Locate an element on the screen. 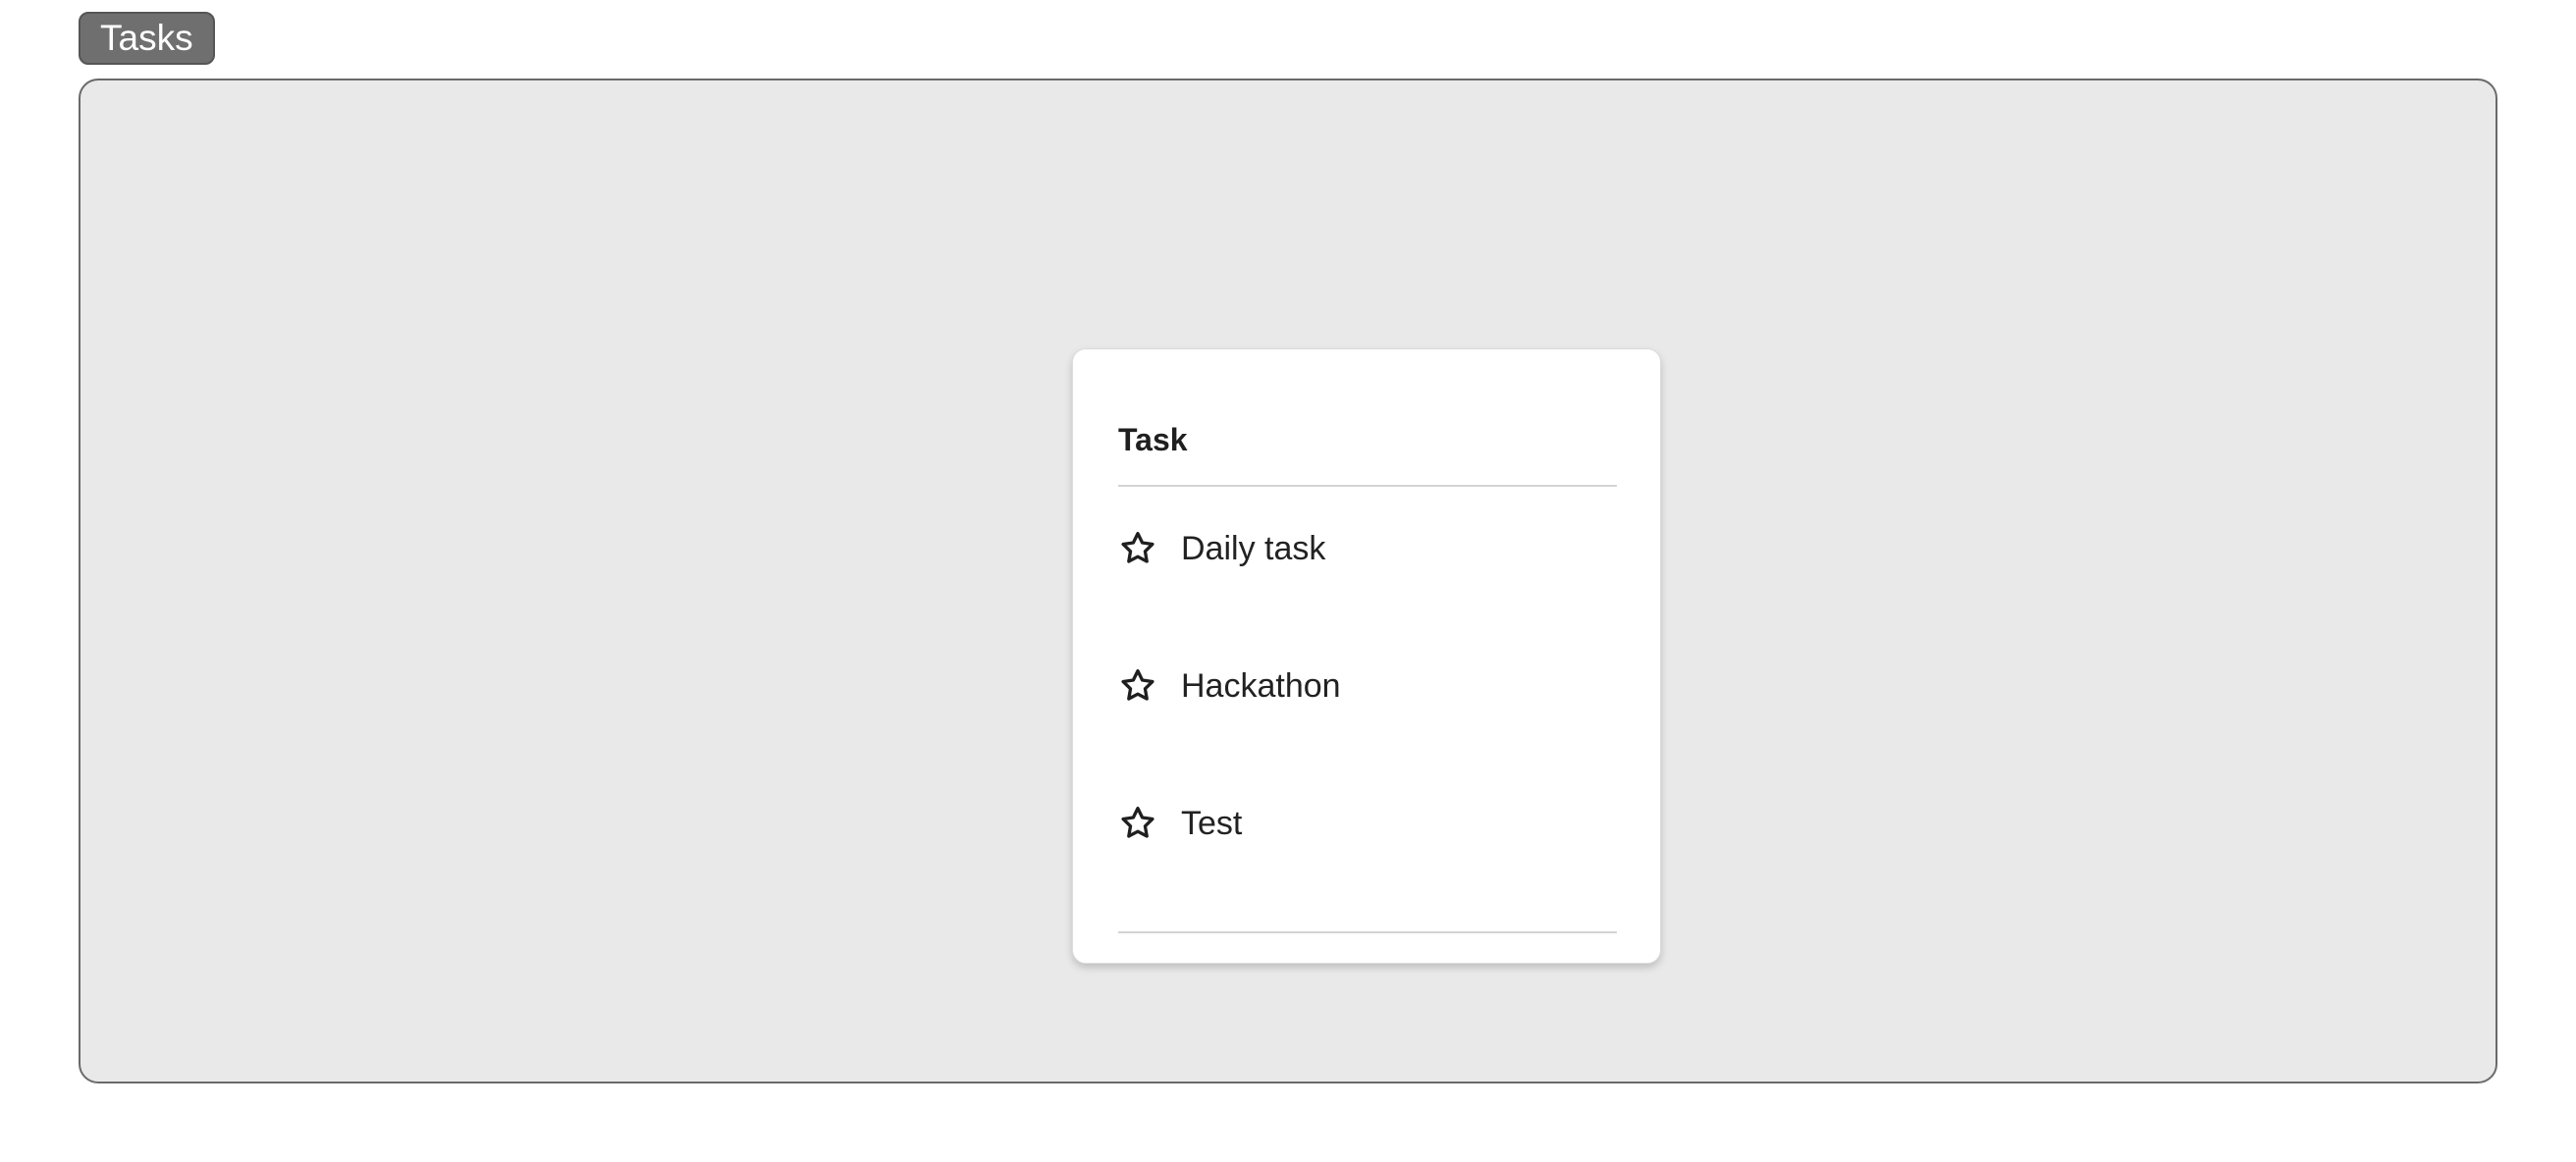  task-label: Hackathon is located at coordinates (1261, 686).